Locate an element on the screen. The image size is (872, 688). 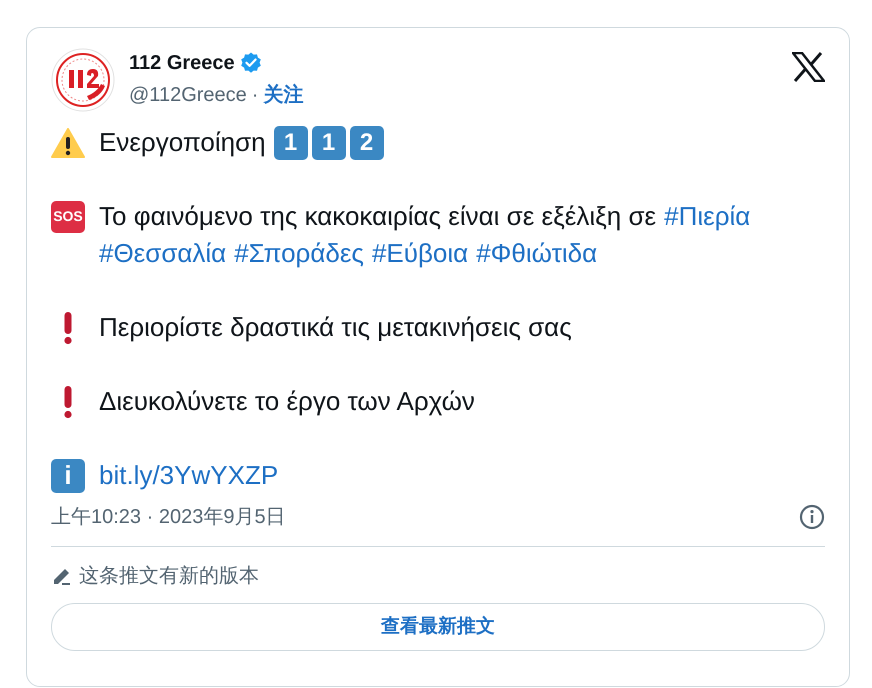
tweet-text: Ενεργοποίηση is located at coordinates (182, 142).